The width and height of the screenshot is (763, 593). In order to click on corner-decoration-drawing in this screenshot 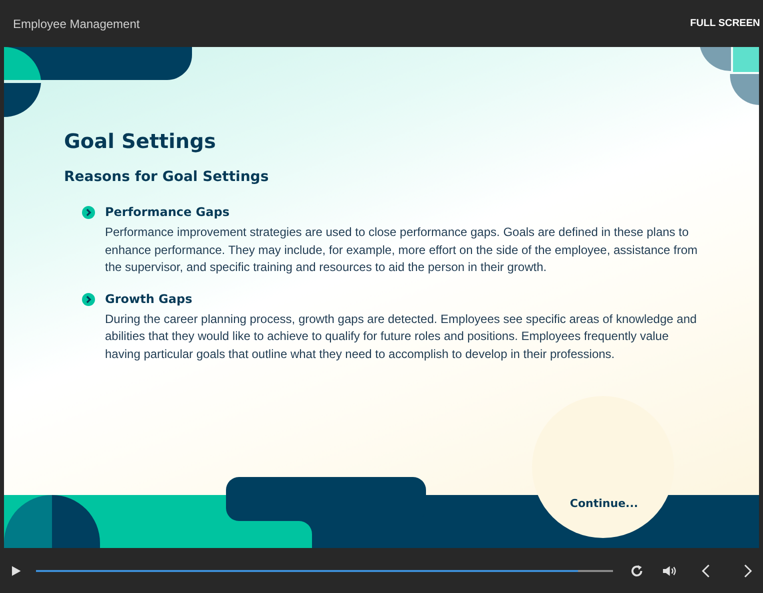, I will do `click(729, 76)`.